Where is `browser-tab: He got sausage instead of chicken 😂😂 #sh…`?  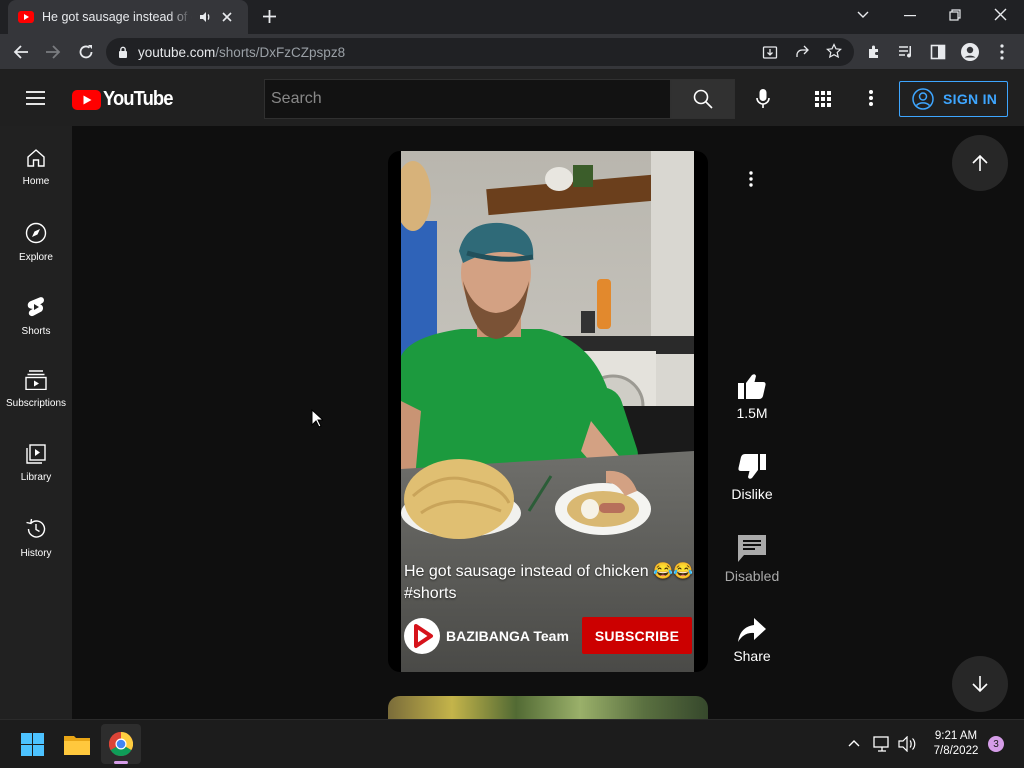 browser-tab: He got sausage instead of chicken 😂😂 #sh… is located at coordinates (128, 17).